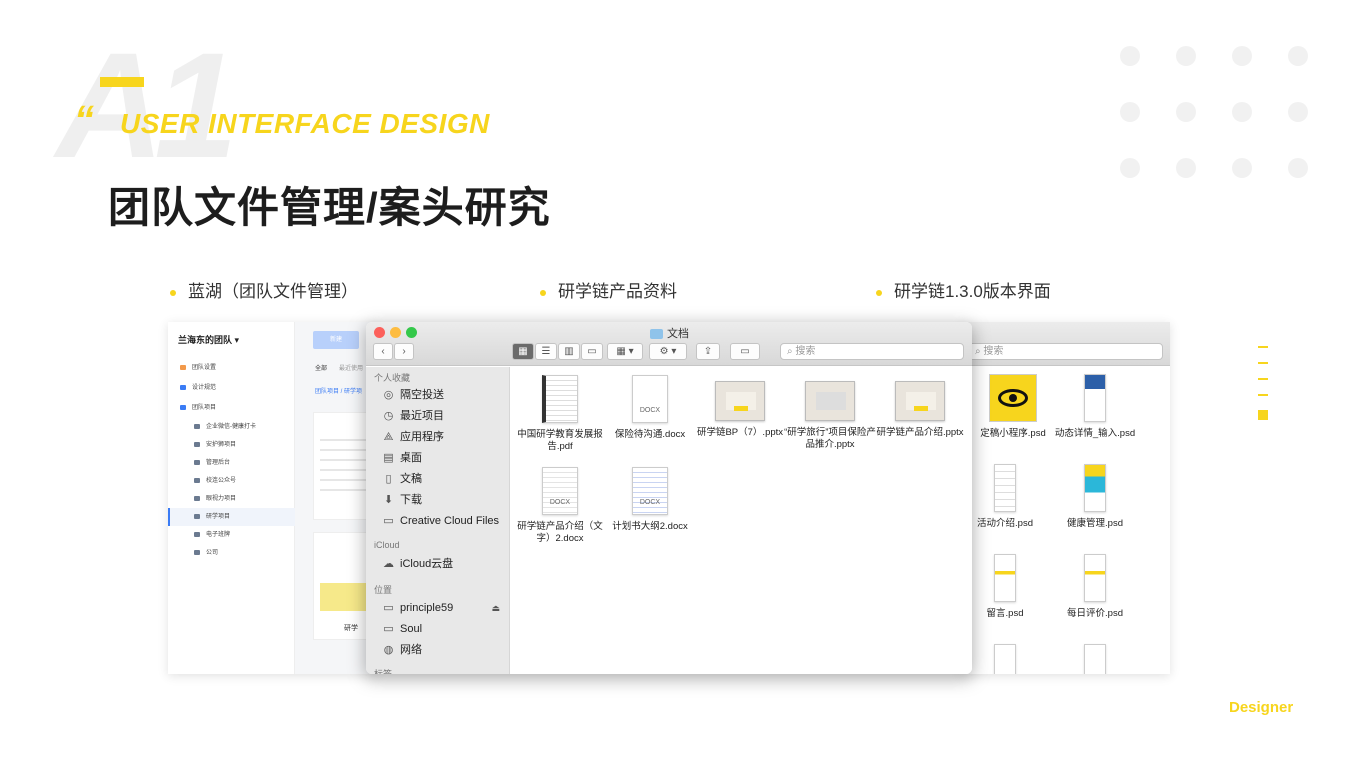 This screenshot has height=768, width=1366. I want to click on finder-search-input: ⌕ 搜索, so click(872, 351).